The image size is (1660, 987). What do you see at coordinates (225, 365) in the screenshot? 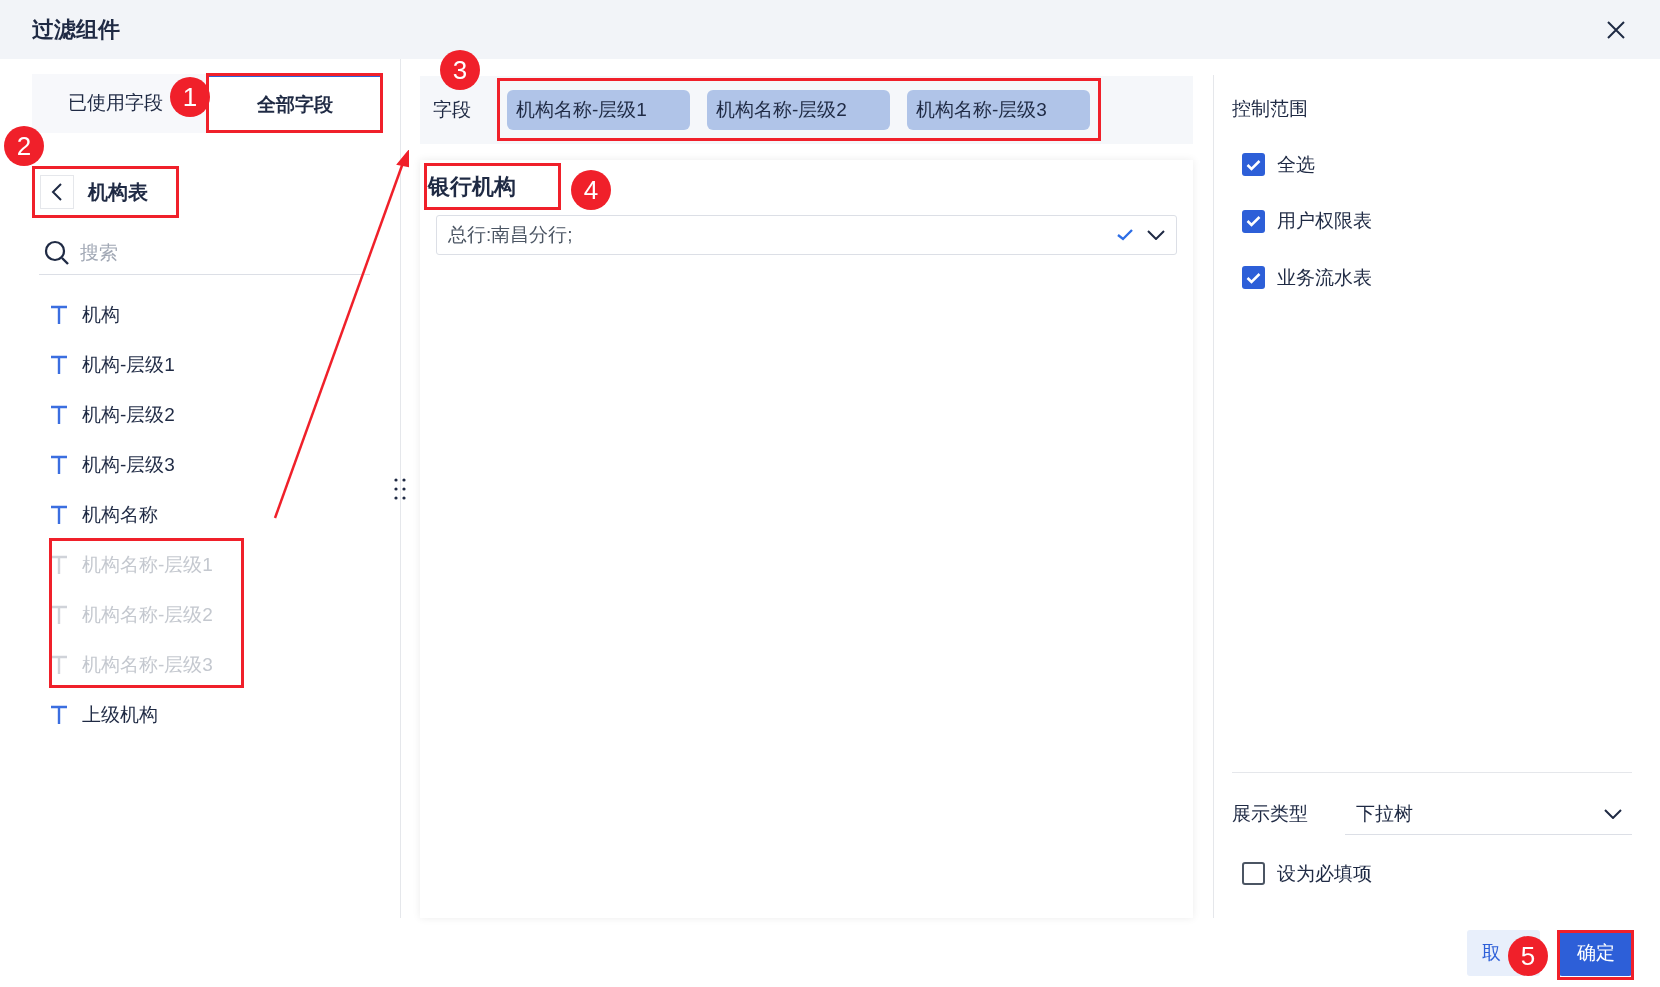
I see `field-item: 机构-层级1` at bounding box center [225, 365].